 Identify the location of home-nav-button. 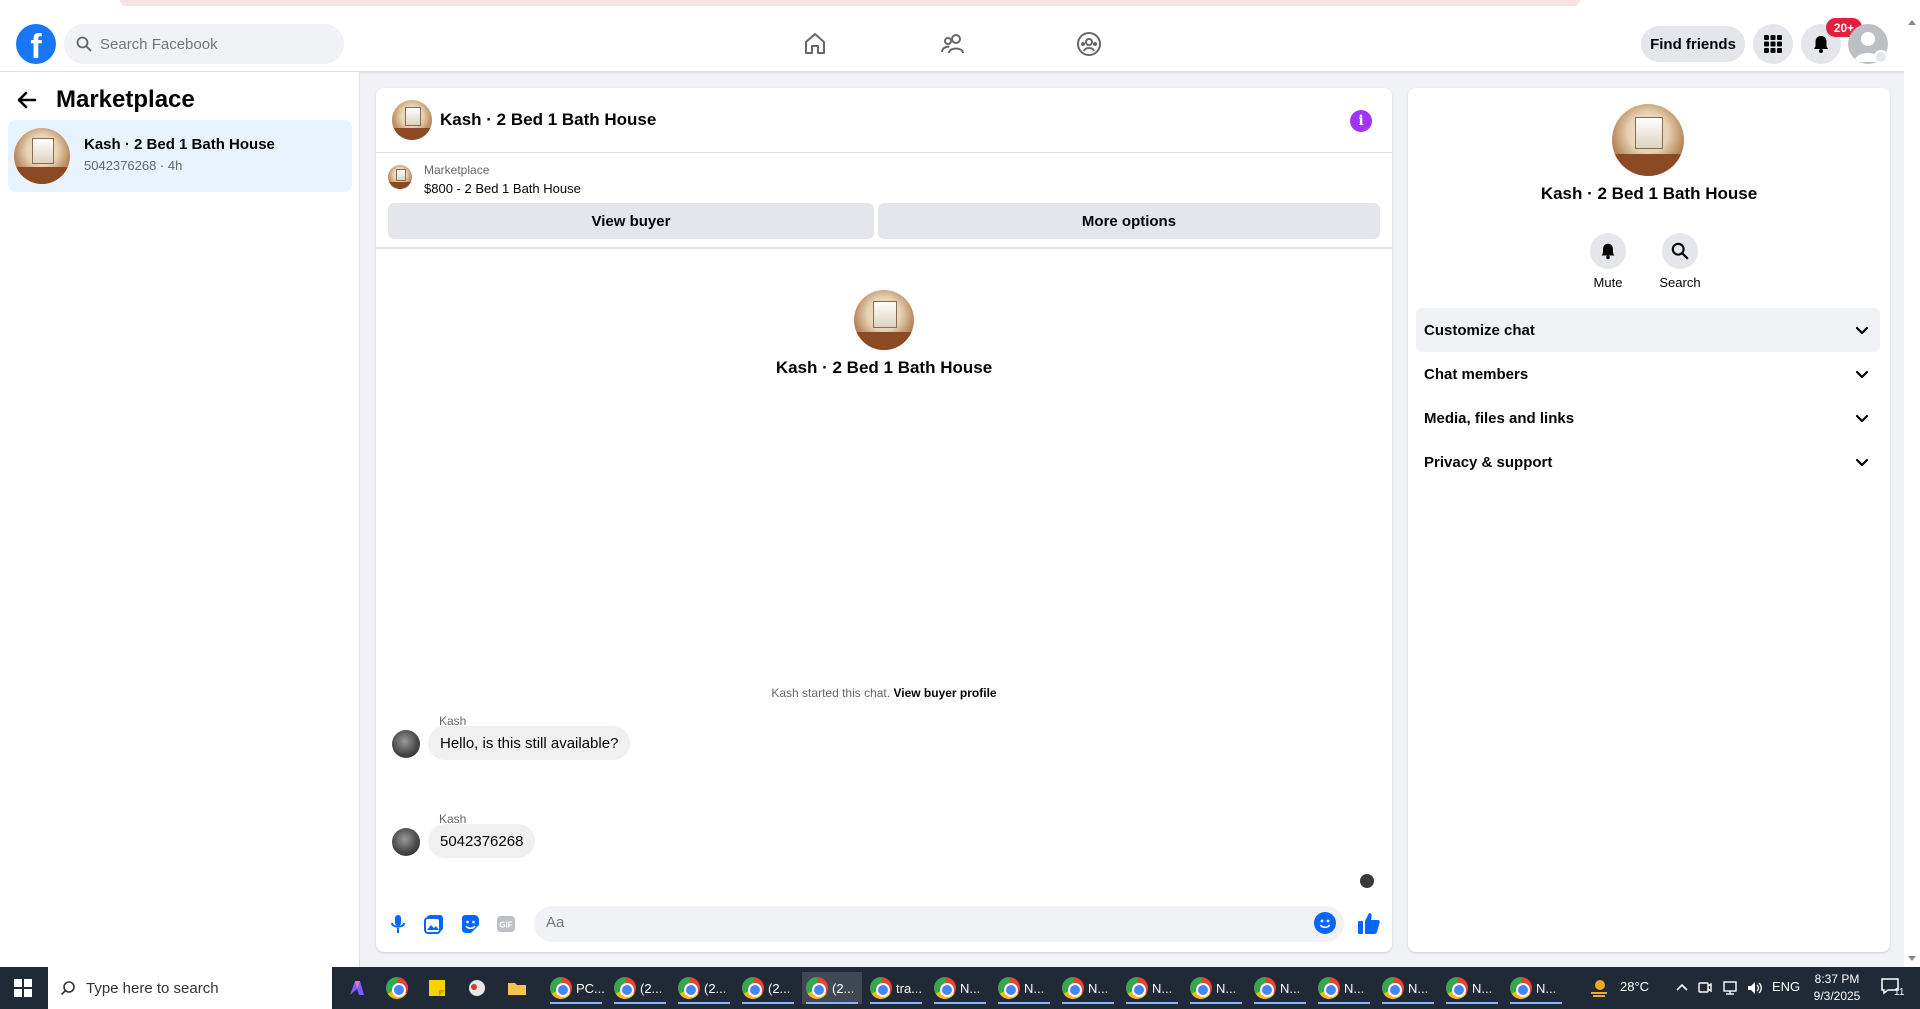
(815, 44).